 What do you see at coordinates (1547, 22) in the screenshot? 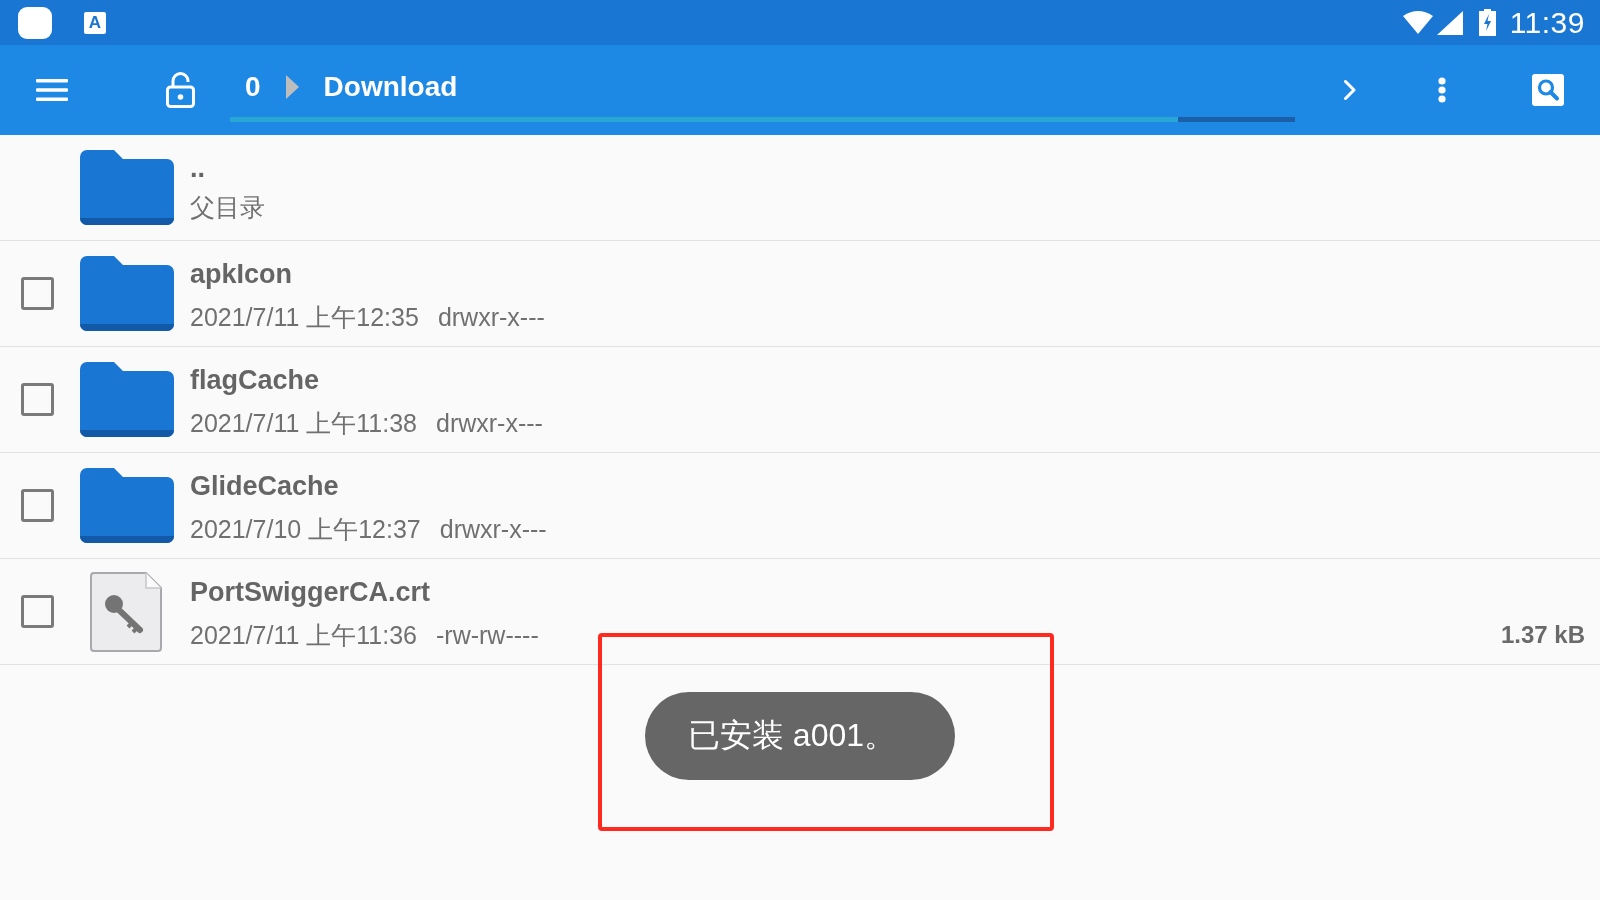
I see `clock-time: 11:39` at bounding box center [1547, 22].